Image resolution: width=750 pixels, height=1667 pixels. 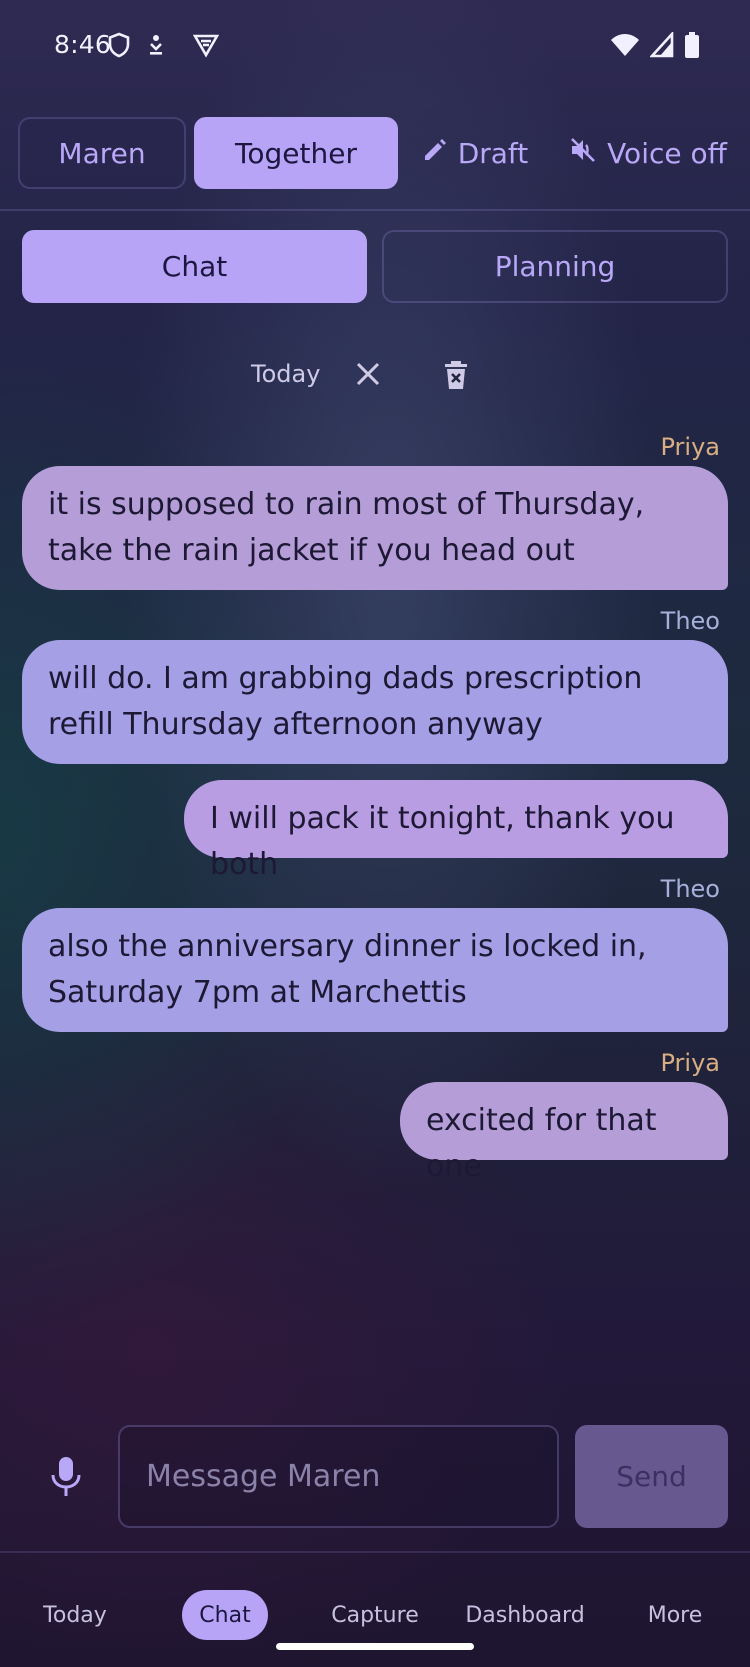 I want to click on mode-together-label: Together, so click(x=296, y=153).